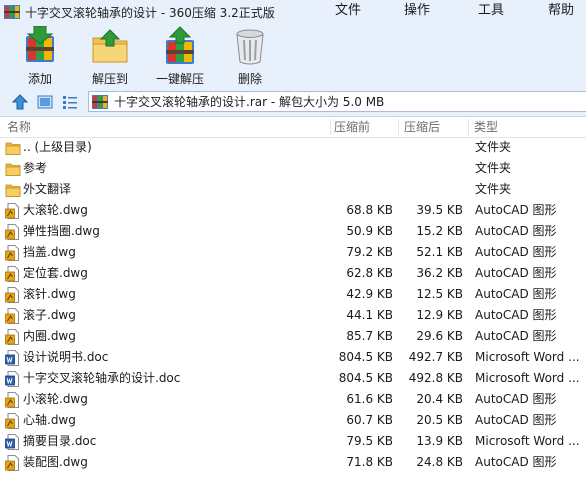  I want to click on file-size: 71.8 KB, so click(369, 462).